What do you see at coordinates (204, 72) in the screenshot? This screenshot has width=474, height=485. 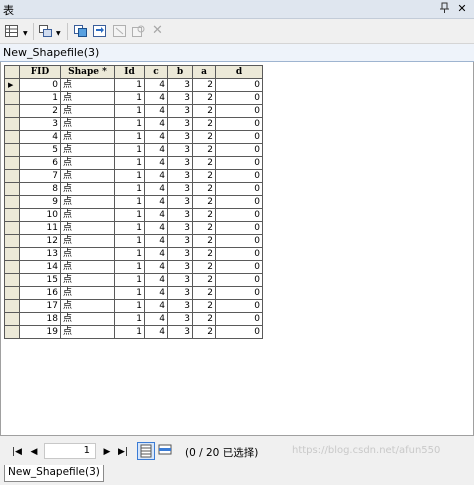 I see `column-header-a: a` at bounding box center [204, 72].